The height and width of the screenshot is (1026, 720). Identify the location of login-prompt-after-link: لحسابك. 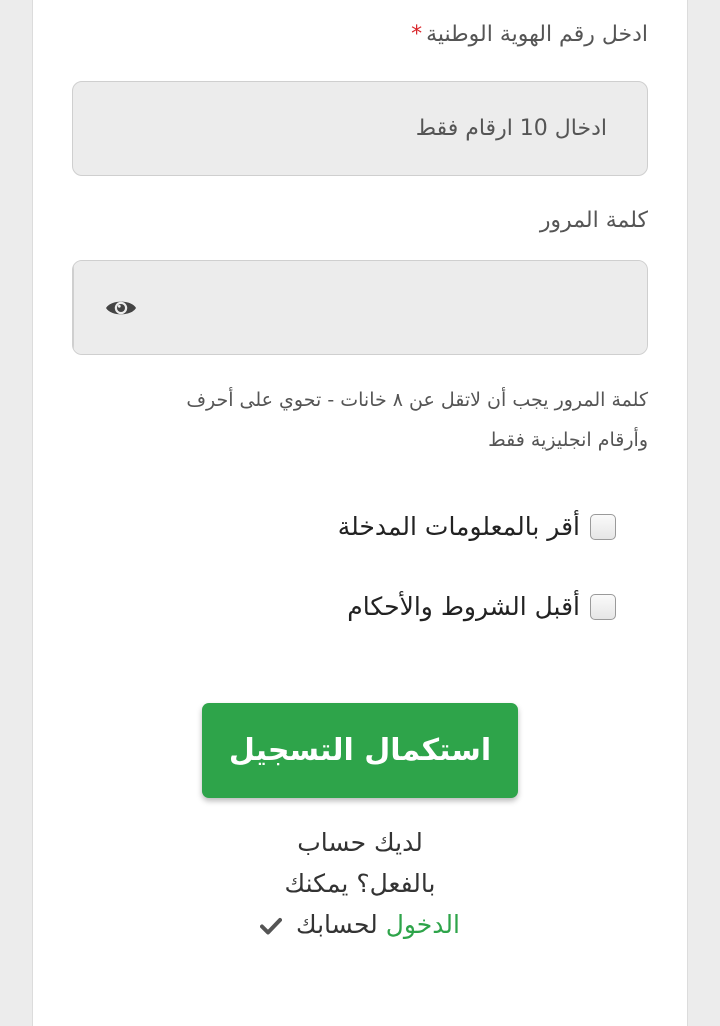
(341, 924).